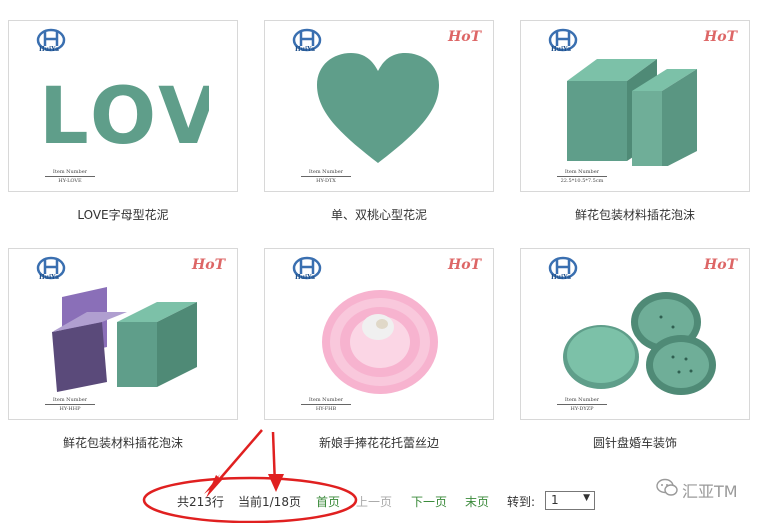 The height and width of the screenshot is (523, 780). I want to click on prev-page-link: 上一页, so click(374, 501).